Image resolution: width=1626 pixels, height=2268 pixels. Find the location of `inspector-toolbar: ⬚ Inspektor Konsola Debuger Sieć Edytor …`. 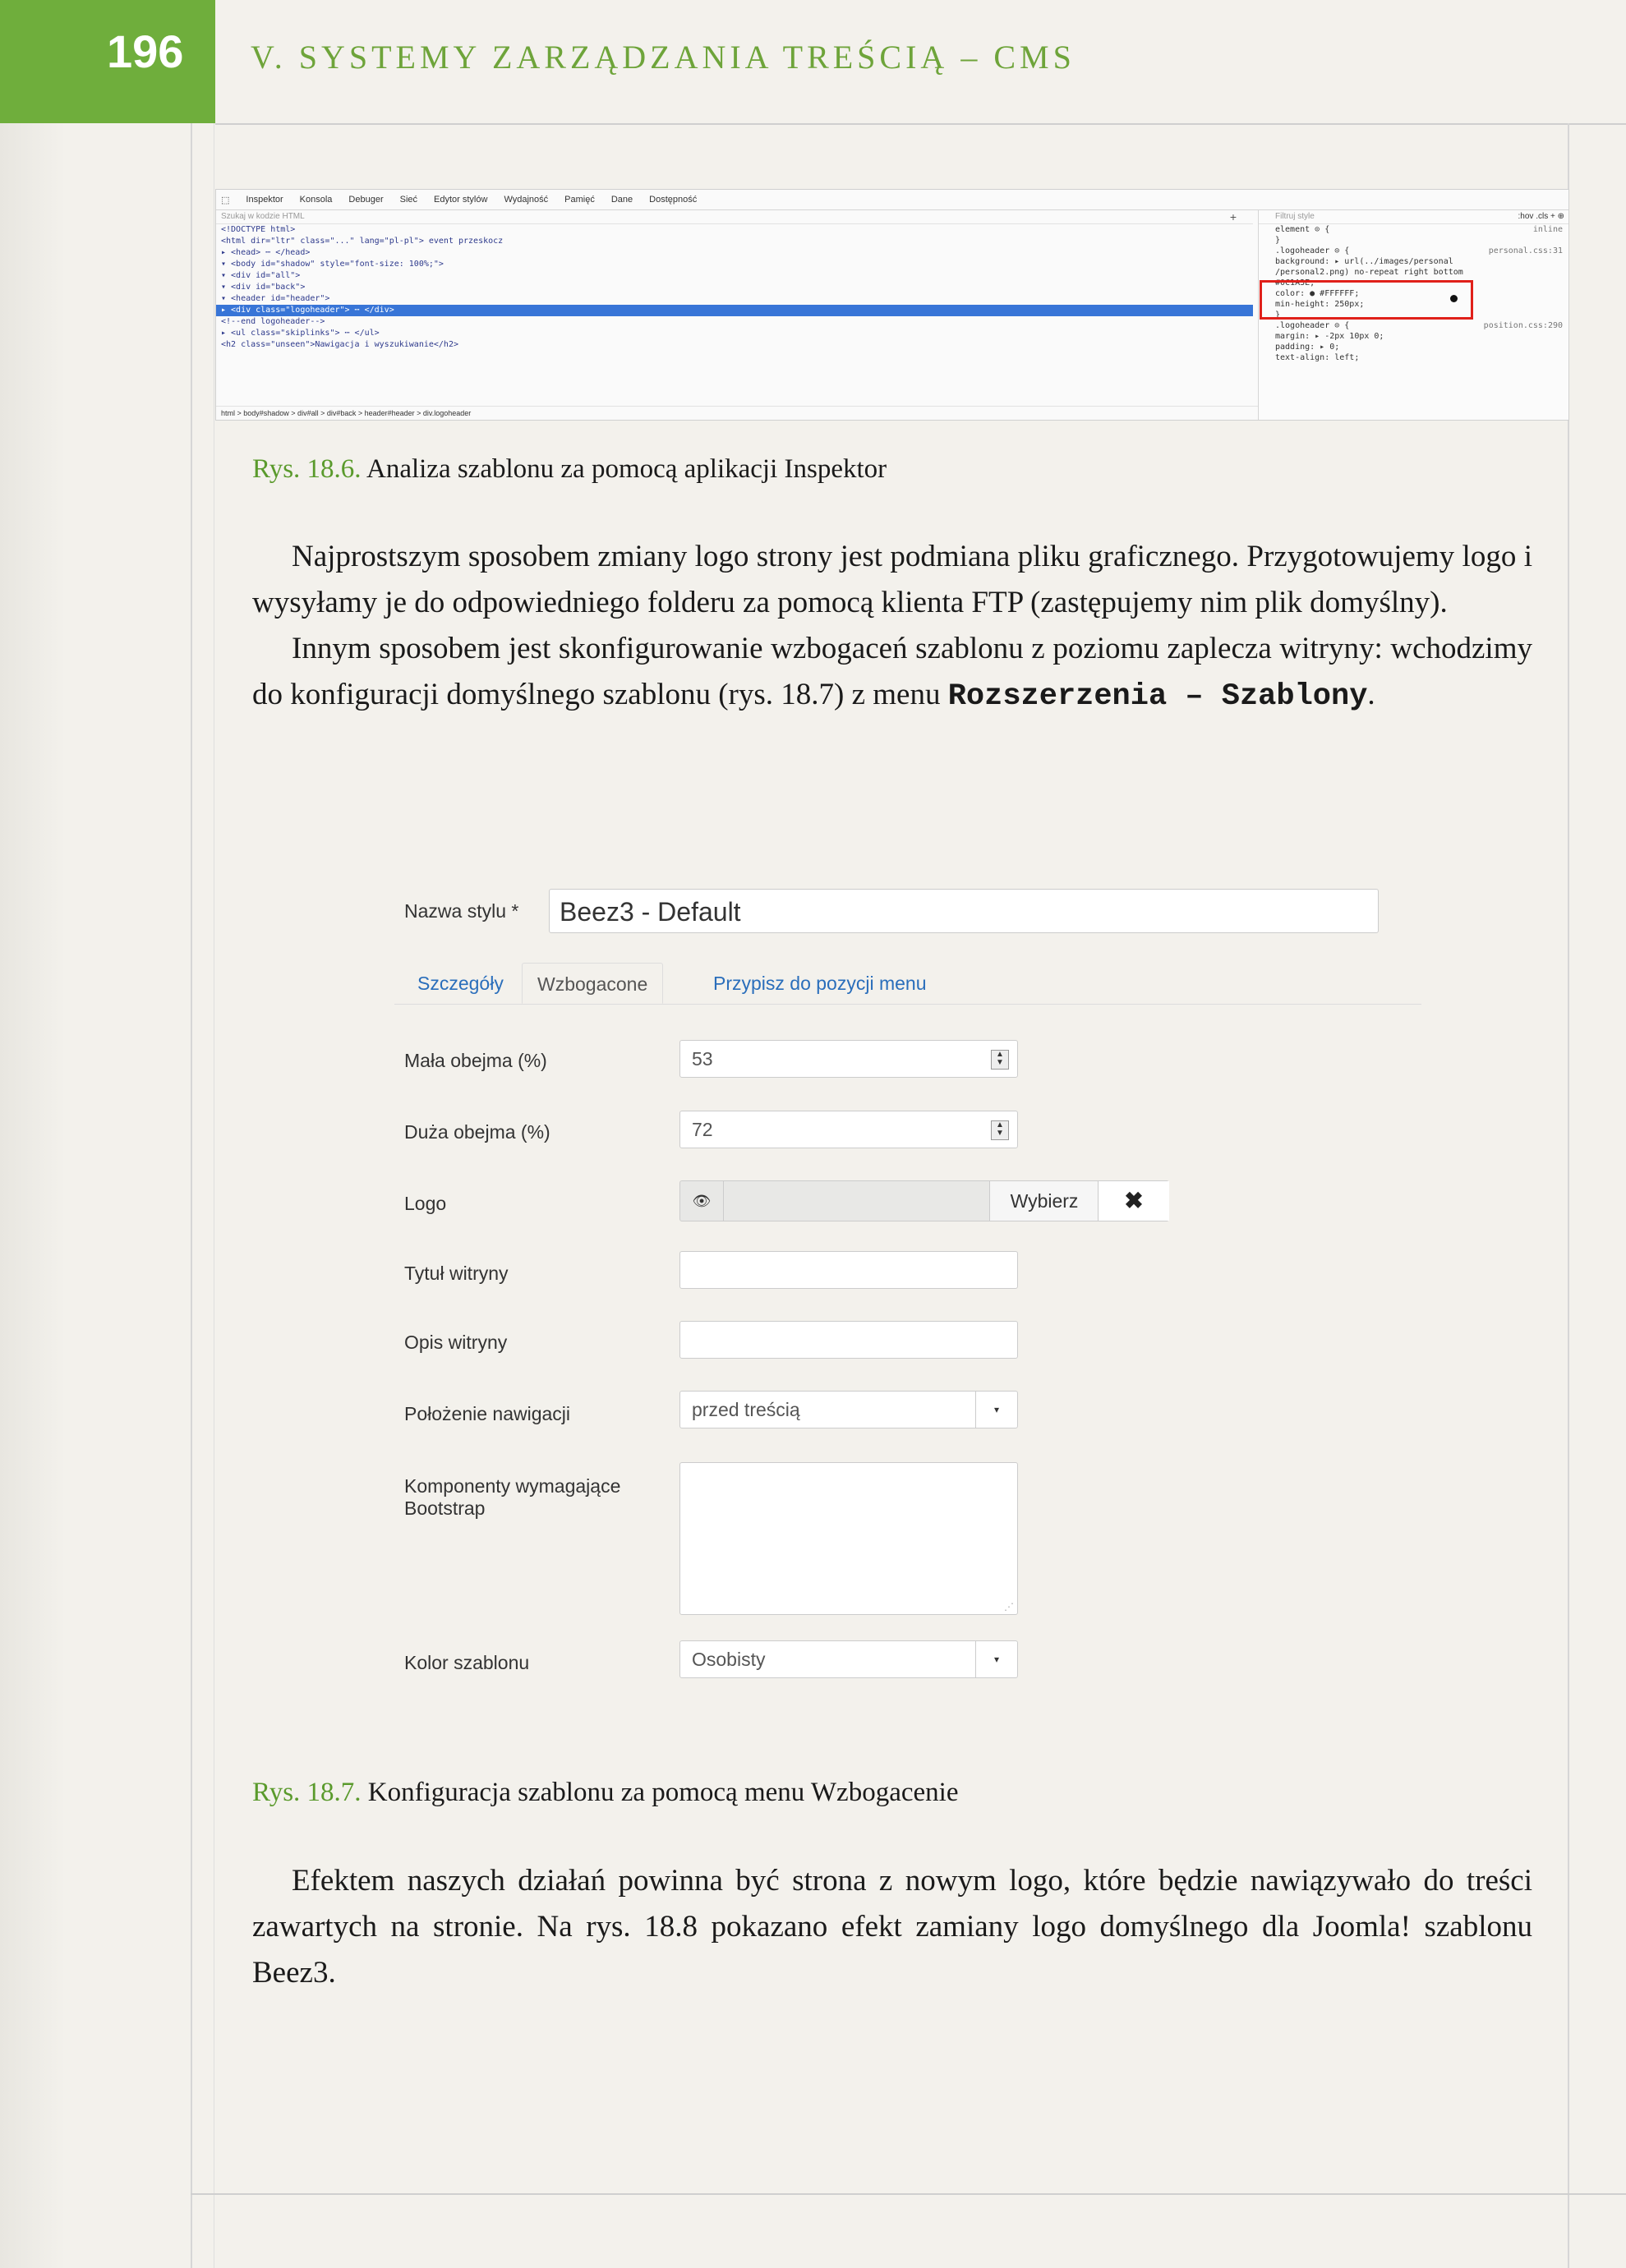

inspector-toolbar: ⬚ Inspektor Konsola Debuger Sieć Edytor … is located at coordinates (892, 200).